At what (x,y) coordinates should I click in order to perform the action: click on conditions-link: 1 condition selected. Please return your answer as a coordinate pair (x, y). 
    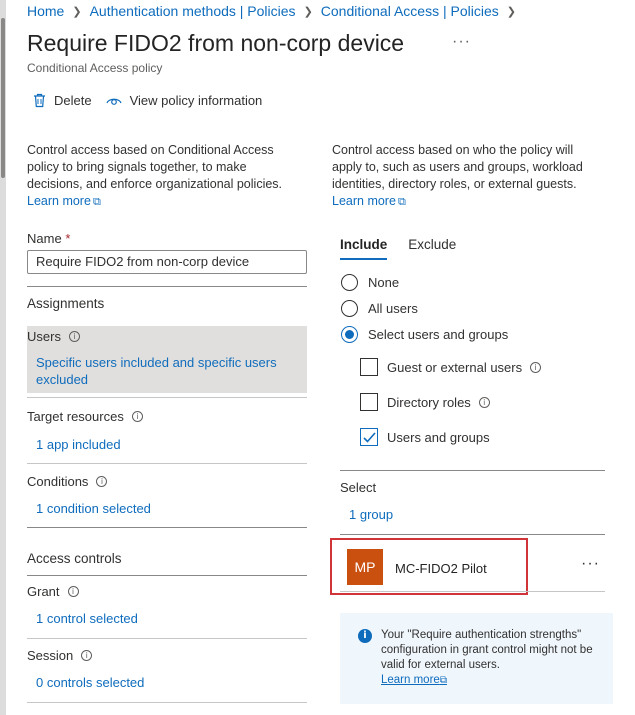
    Looking at the image, I should click on (93, 508).